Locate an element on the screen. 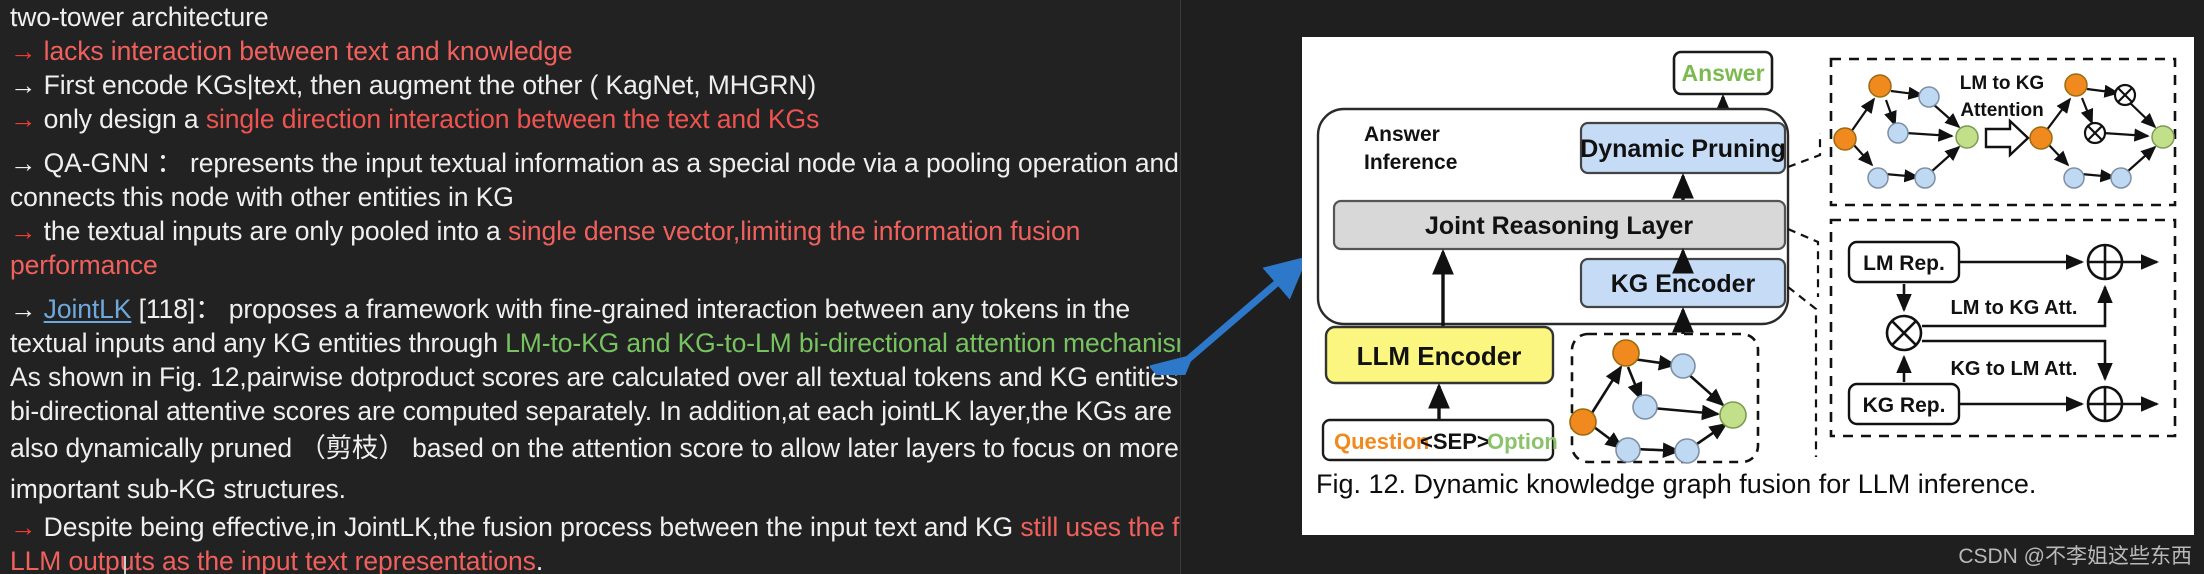  note-text-span: still uses the final is located at coordinates (1100, 527).